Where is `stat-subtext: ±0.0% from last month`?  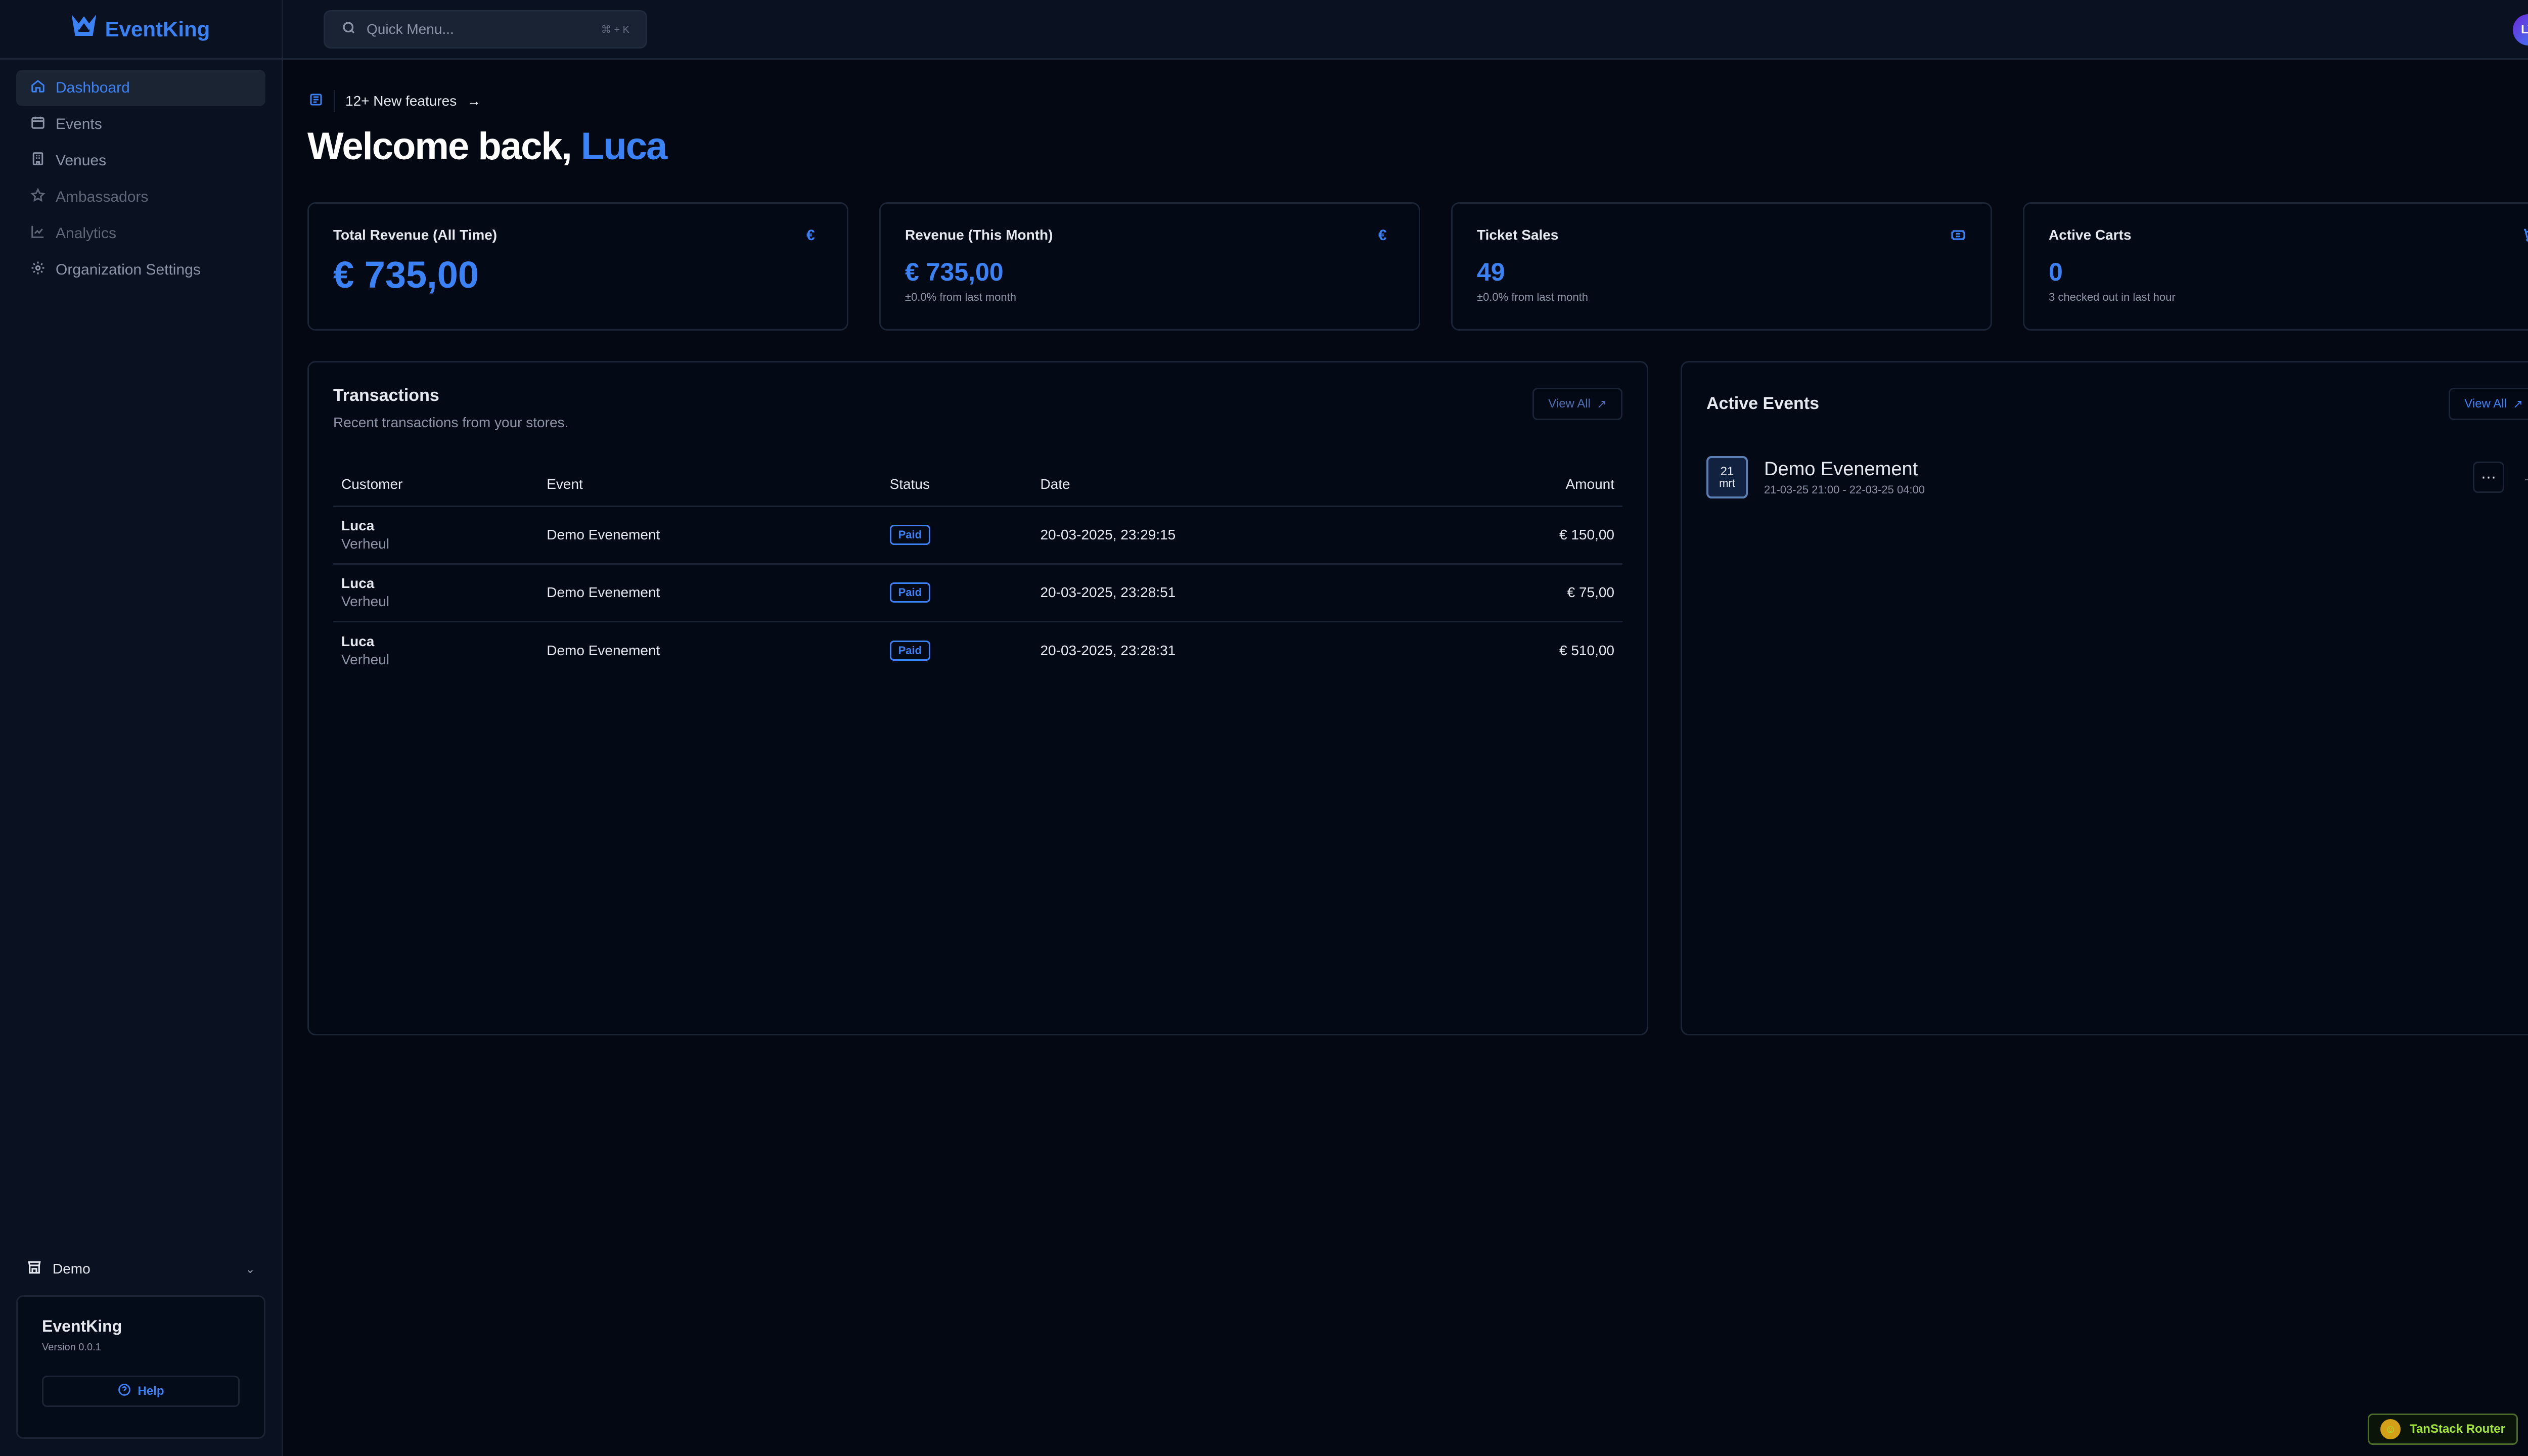 stat-subtext: ±0.0% from last month is located at coordinates (961, 297).